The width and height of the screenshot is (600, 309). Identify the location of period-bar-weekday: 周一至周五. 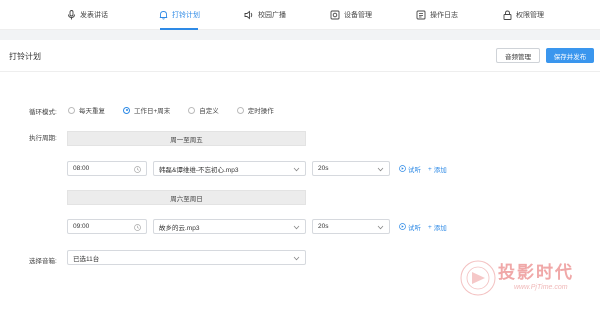
(186, 138).